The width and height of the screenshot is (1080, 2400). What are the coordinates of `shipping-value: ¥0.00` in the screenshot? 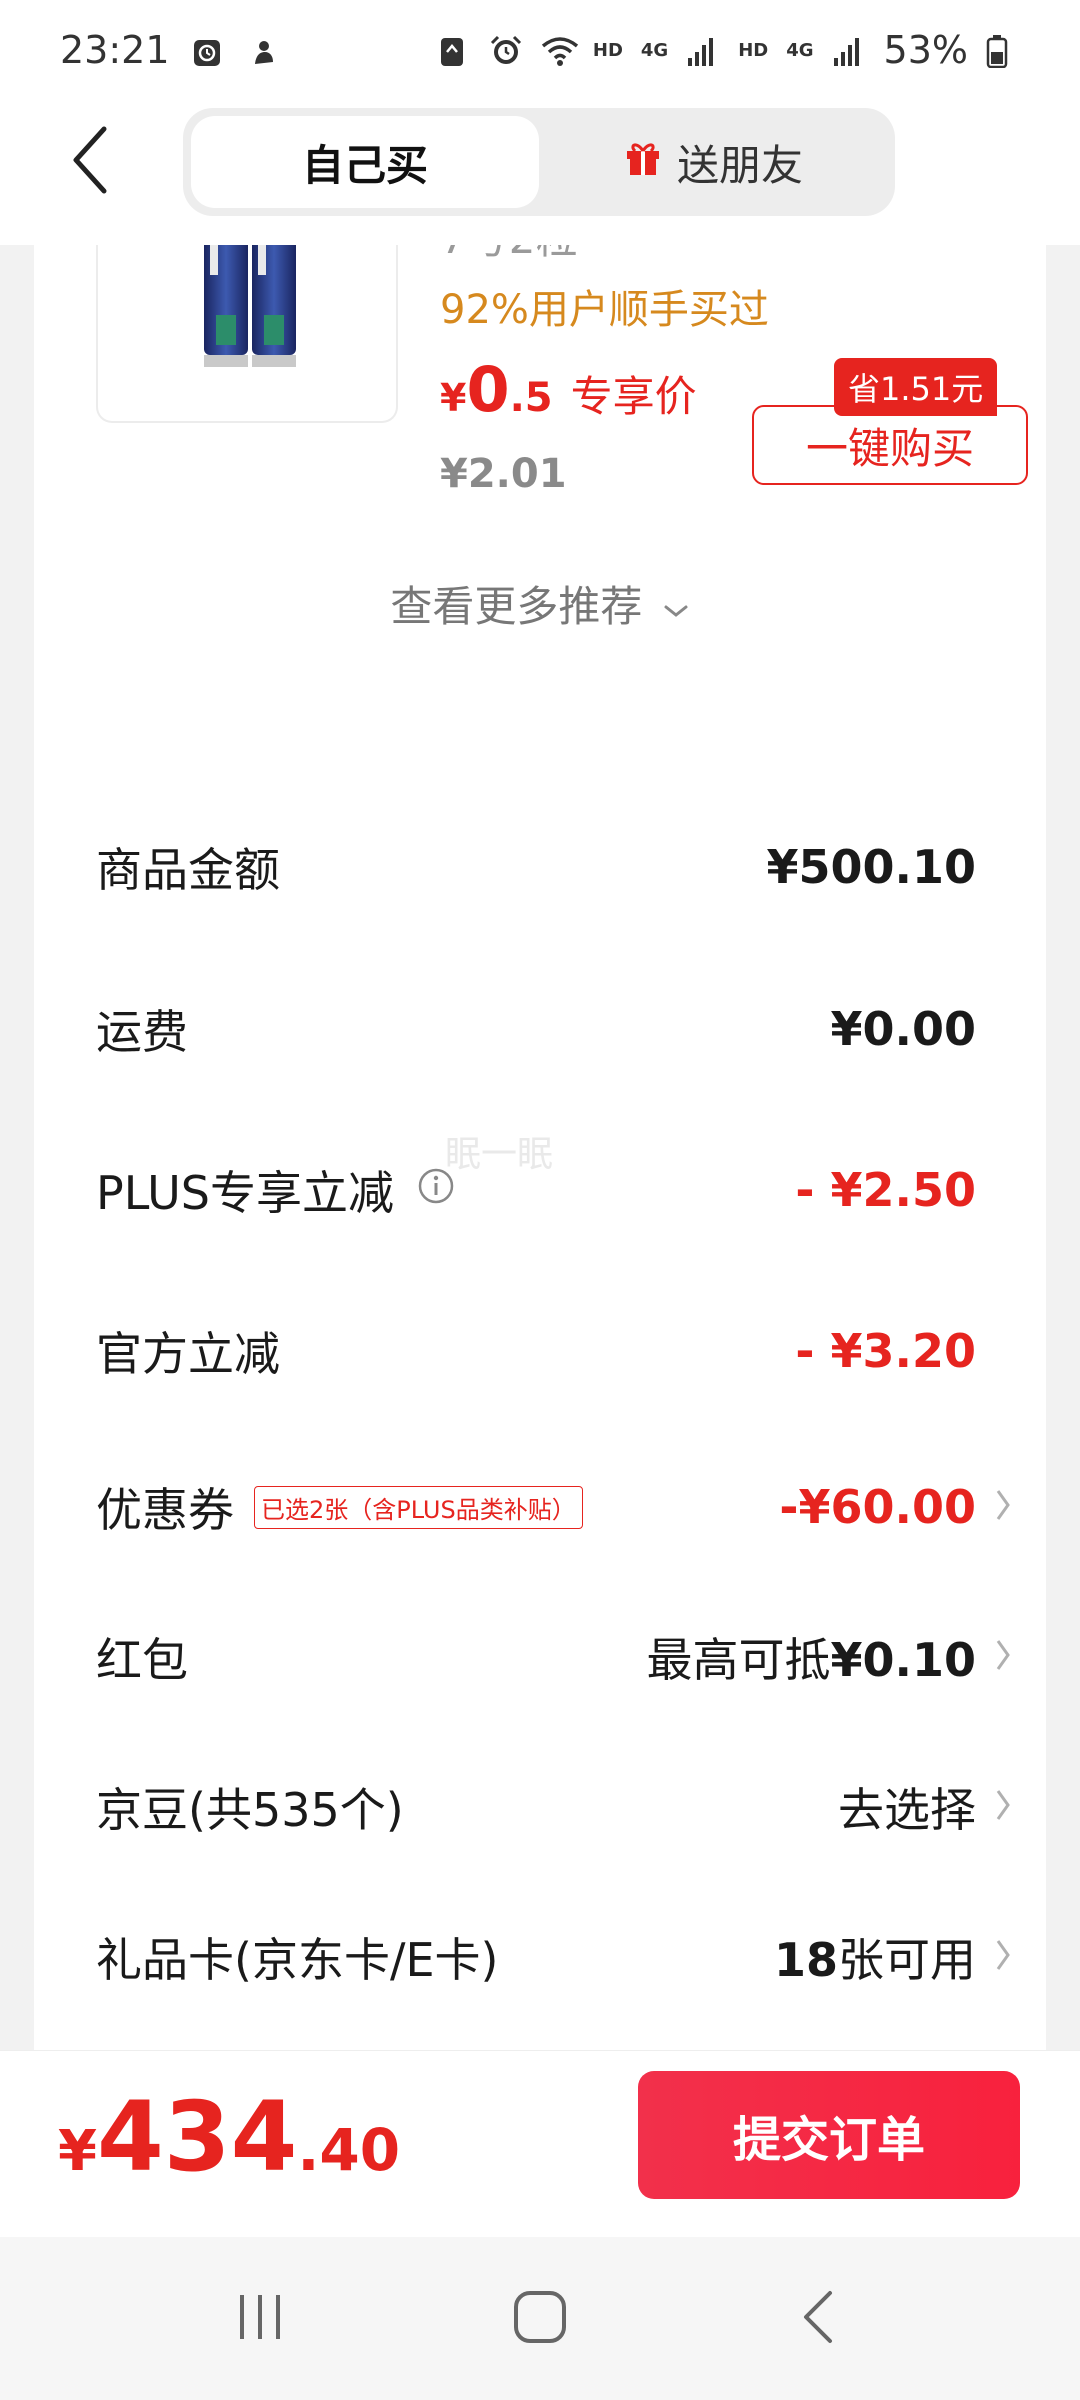 It's located at (903, 1029).